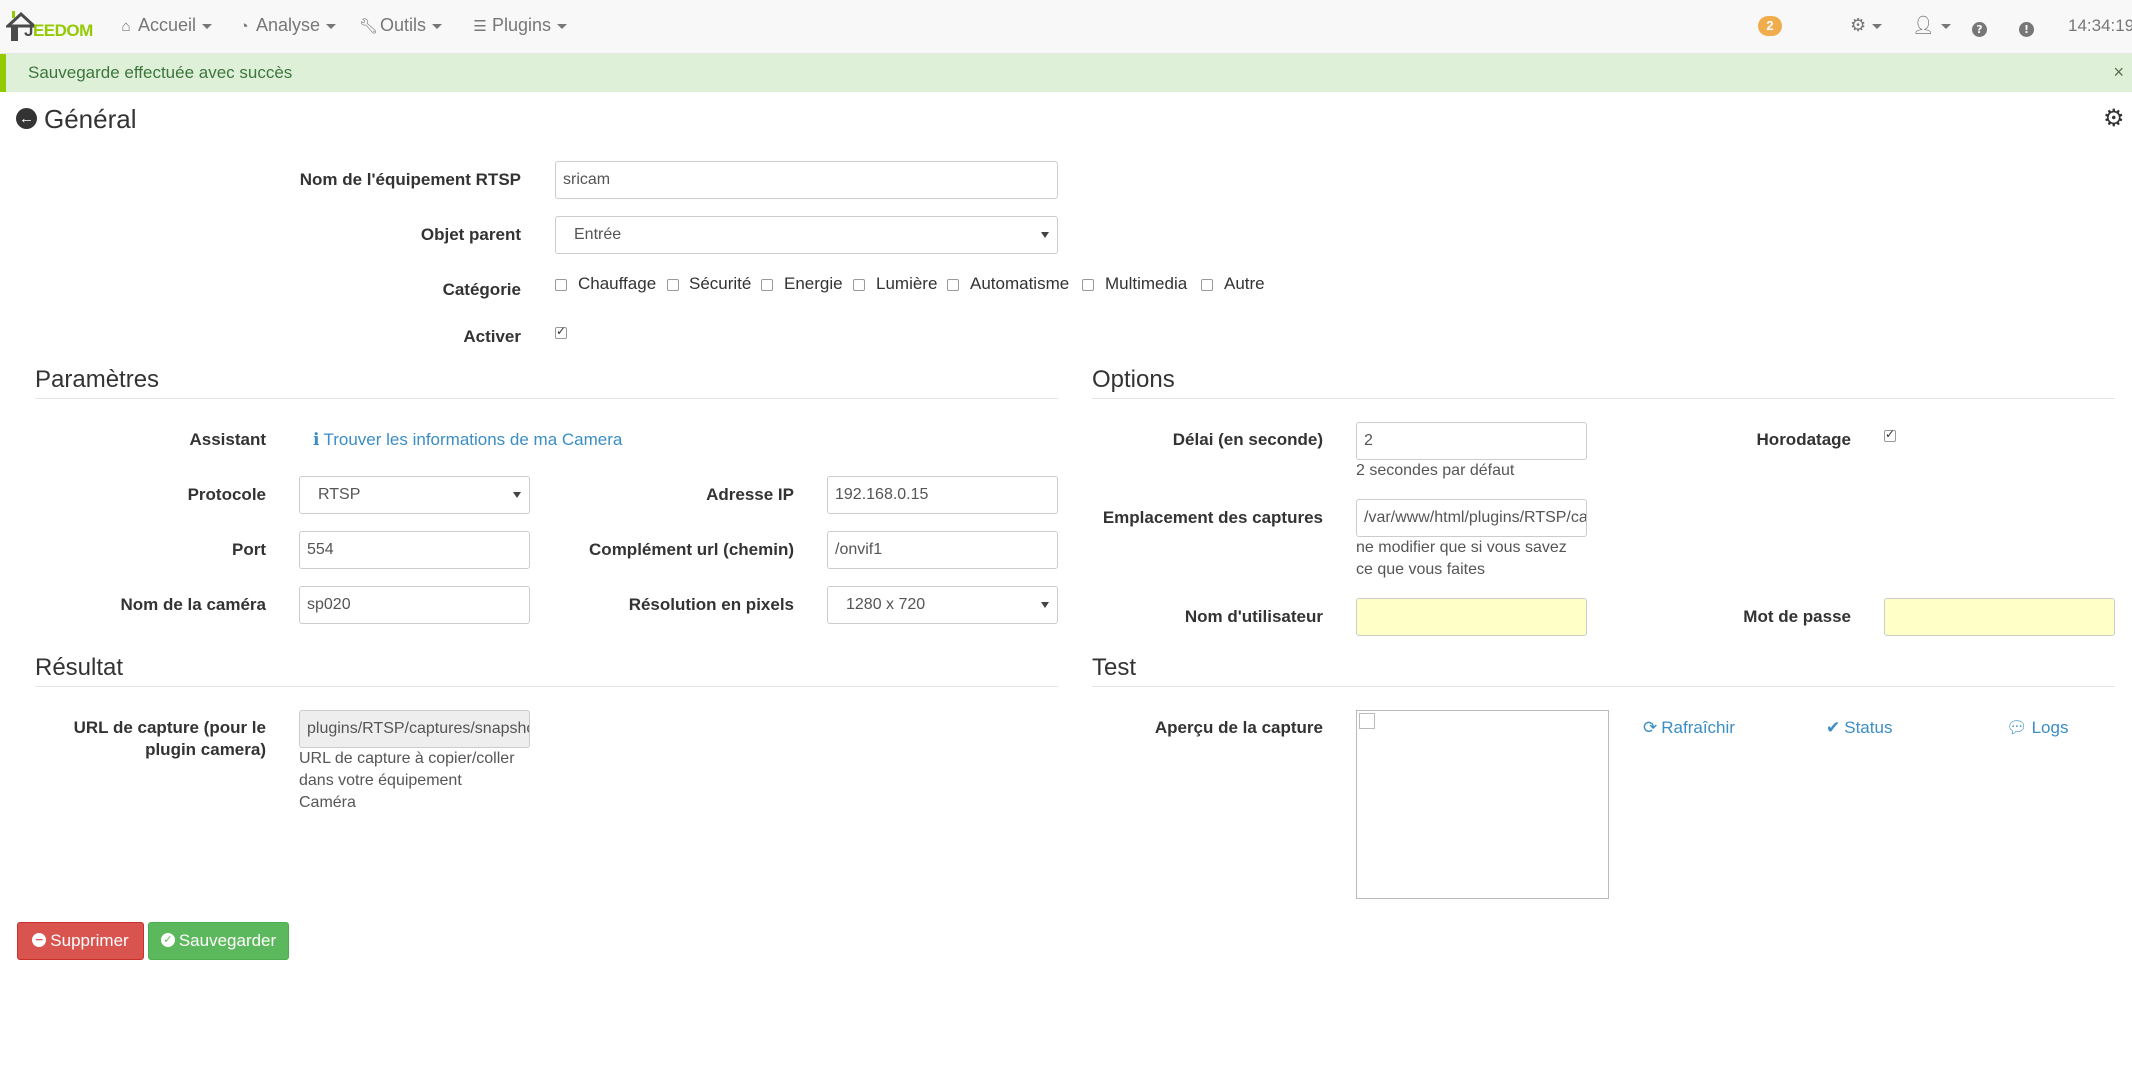  Describe the element at coordinates (1367, 721) in the screenshot. I see `broken-image-icon` at that location.